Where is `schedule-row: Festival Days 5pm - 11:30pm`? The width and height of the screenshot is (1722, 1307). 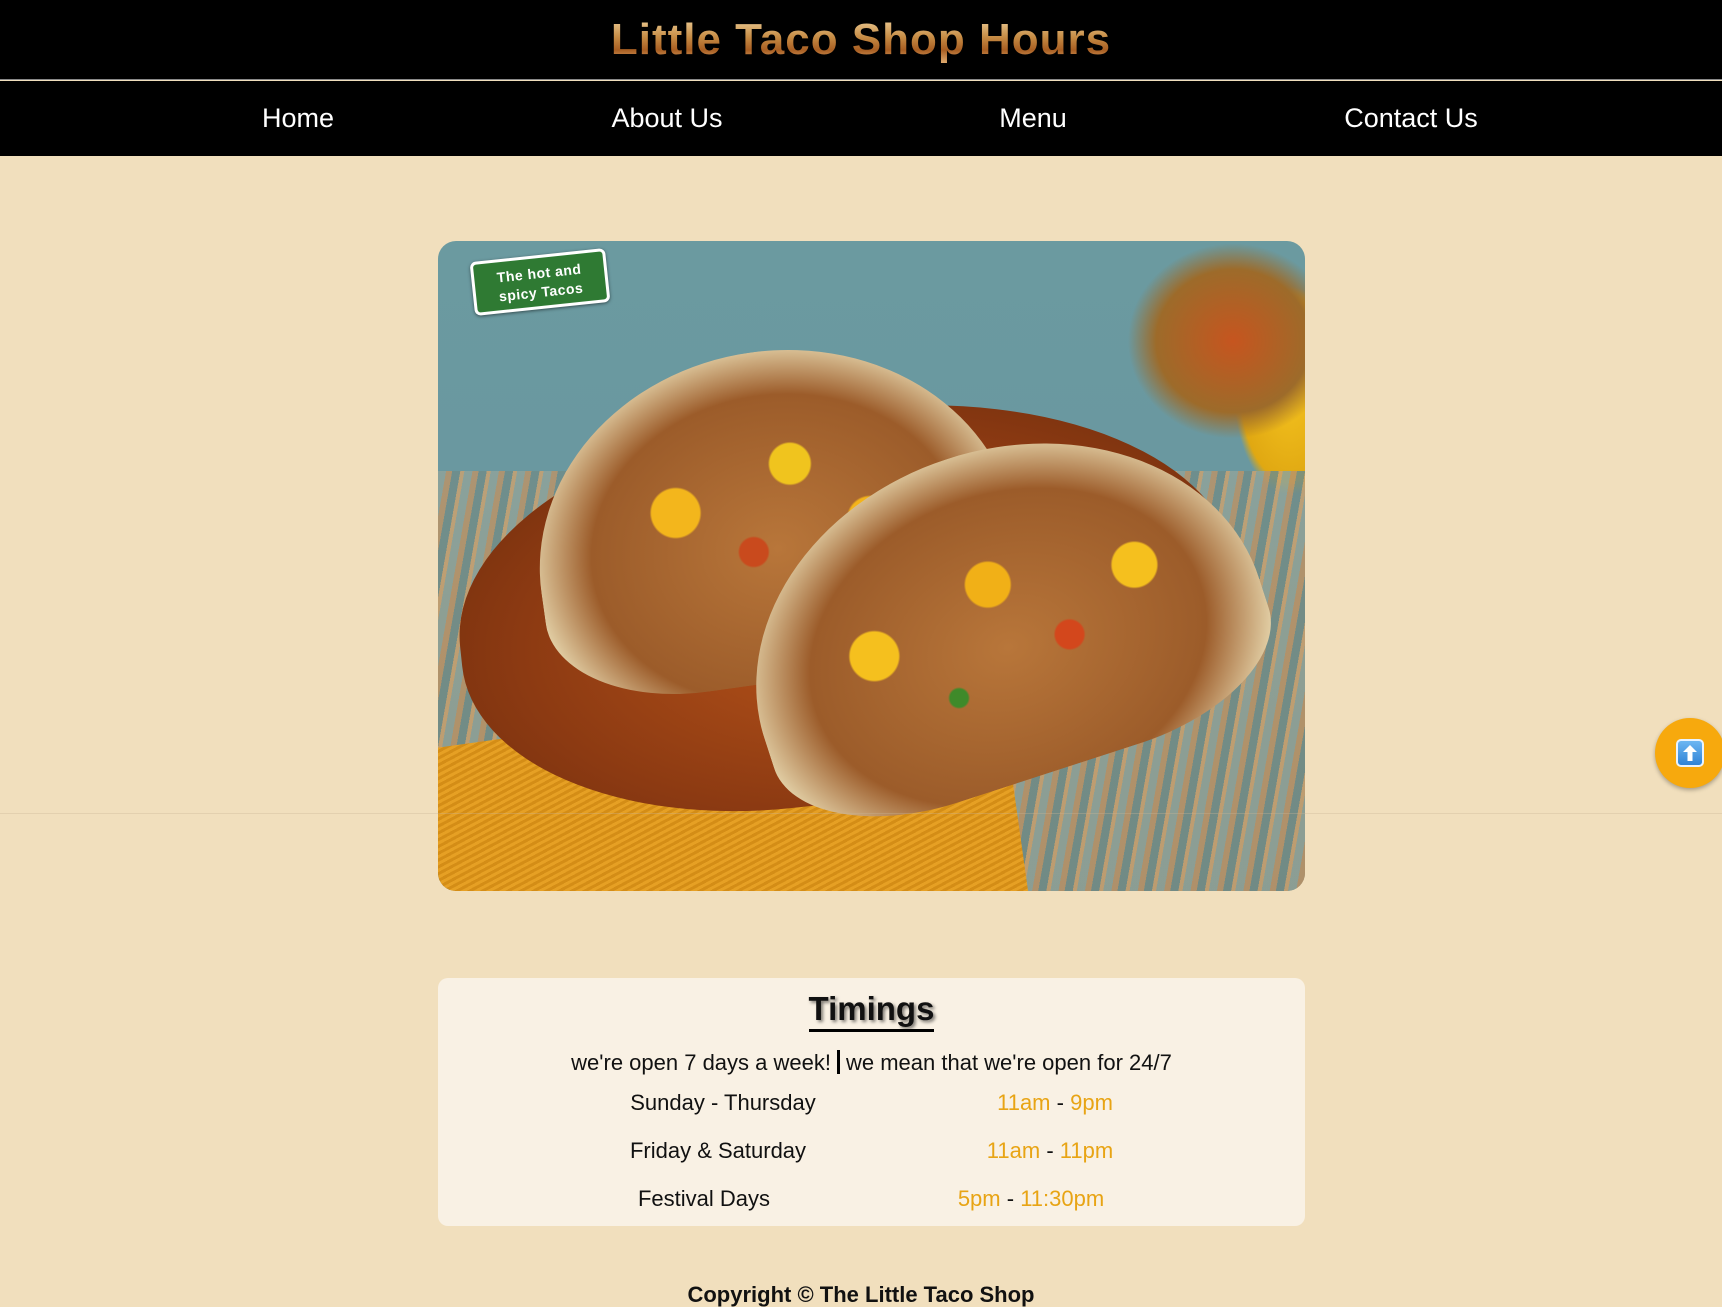
schedule-row: Festival Days 5pm - 11:30pm is located at coordinates (871, 1201).